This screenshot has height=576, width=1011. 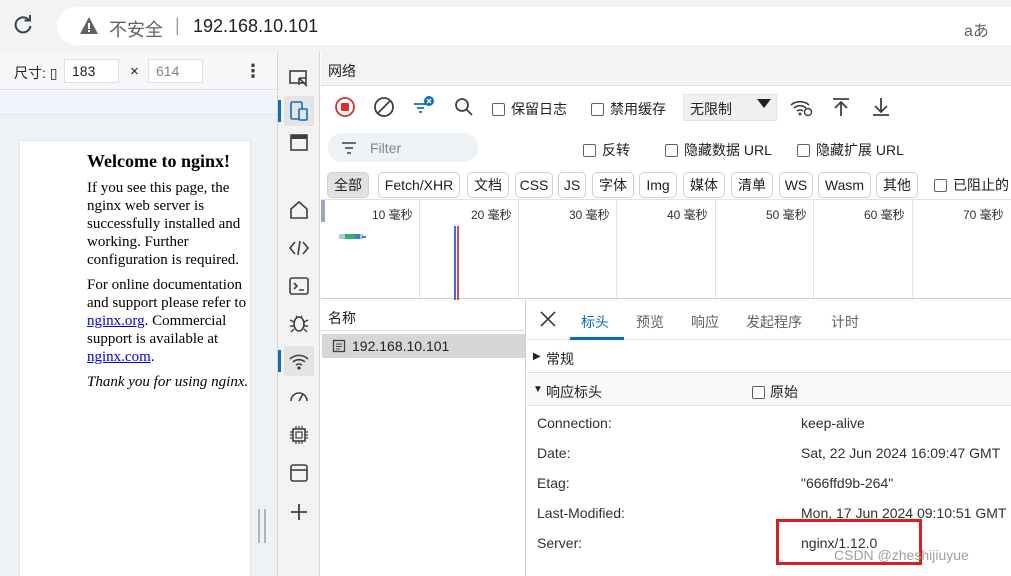 What do you see at coordinates (595, 322) in the screenshot?
I see `tab-headers: 标头` at bounding box center [595, 322].